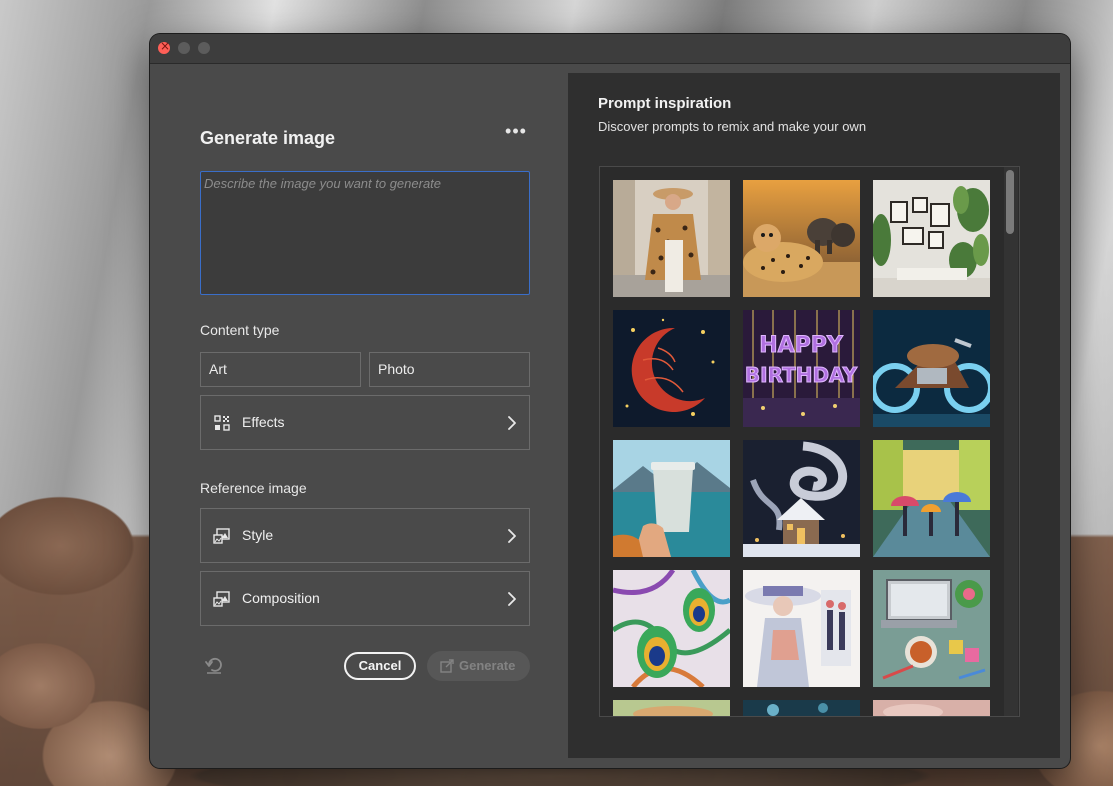  I want to click on thumbnail-happy-birthday-balloons: HAPPY BIRTHDAY, so click(801, 368).